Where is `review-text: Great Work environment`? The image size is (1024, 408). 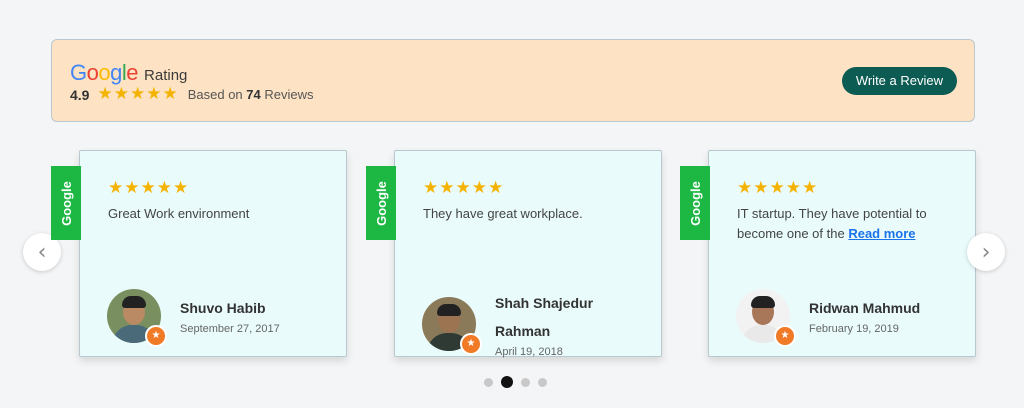
review-text: Great Work environment is located at coordinates (179, 213).